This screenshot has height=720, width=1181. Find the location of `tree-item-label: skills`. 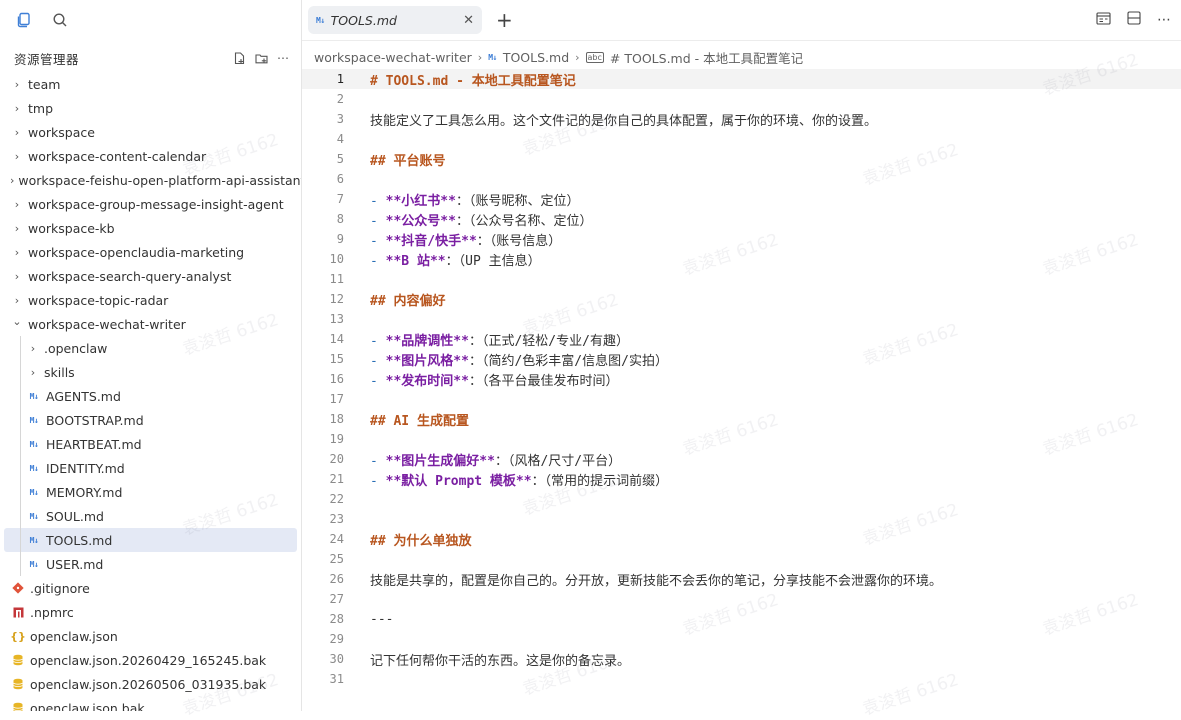

tree-item-label: skills is located at coordinates (59, 372).